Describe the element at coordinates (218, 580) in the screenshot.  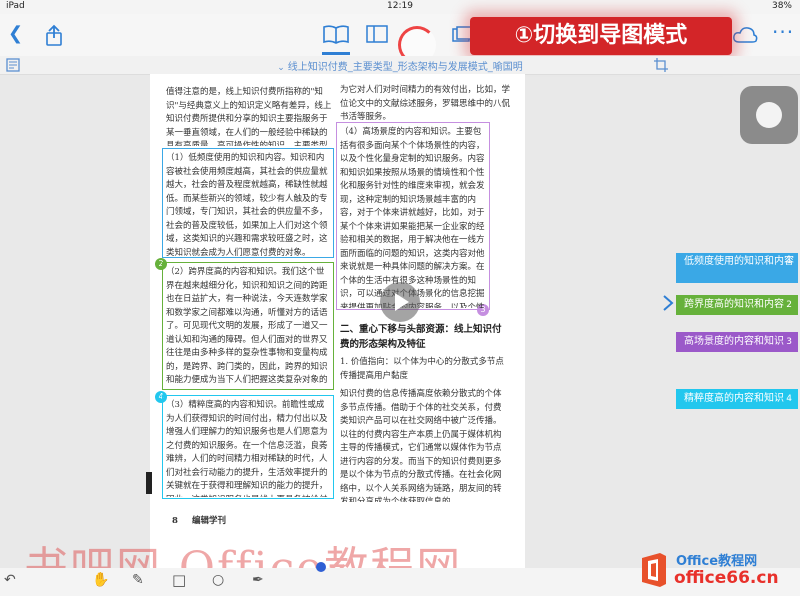
I see `lasso-icon: ○` at that location.